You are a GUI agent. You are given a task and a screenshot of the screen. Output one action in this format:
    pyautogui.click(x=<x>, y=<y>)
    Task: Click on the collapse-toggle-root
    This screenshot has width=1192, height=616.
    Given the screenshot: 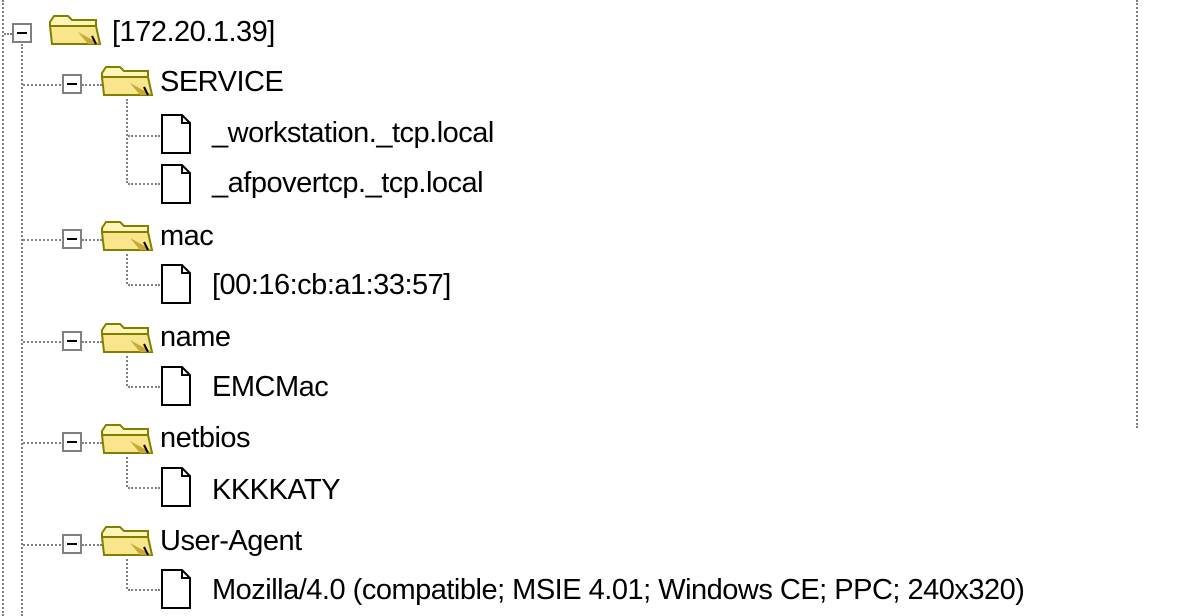 What is the action you would take?
    pyautogui.click(x=22, y=33)
    